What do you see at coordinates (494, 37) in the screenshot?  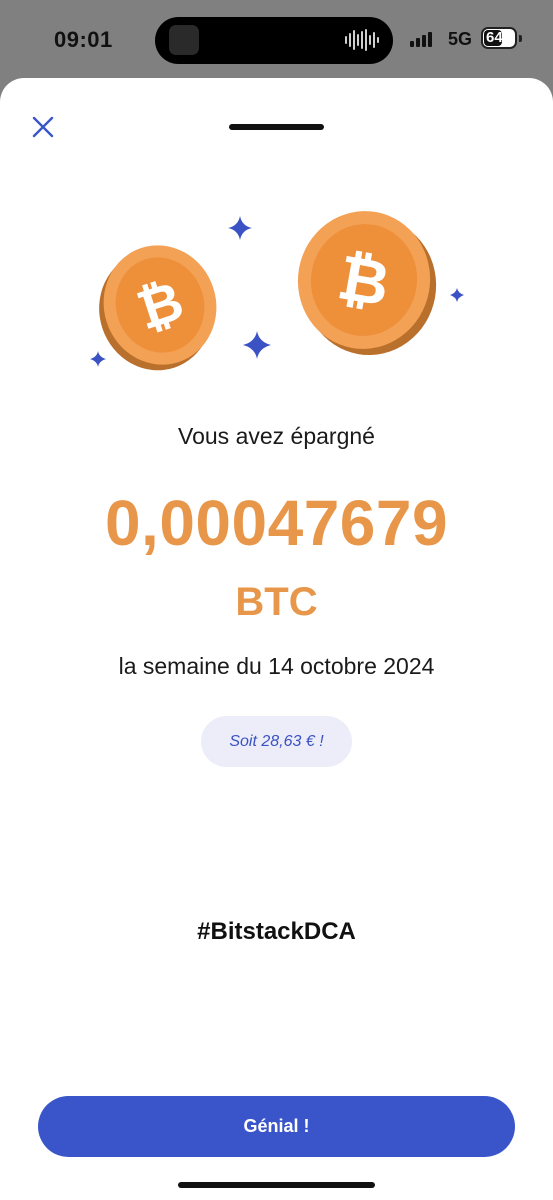 I see `battery-percent: 64` at bounding box center [494, 37].